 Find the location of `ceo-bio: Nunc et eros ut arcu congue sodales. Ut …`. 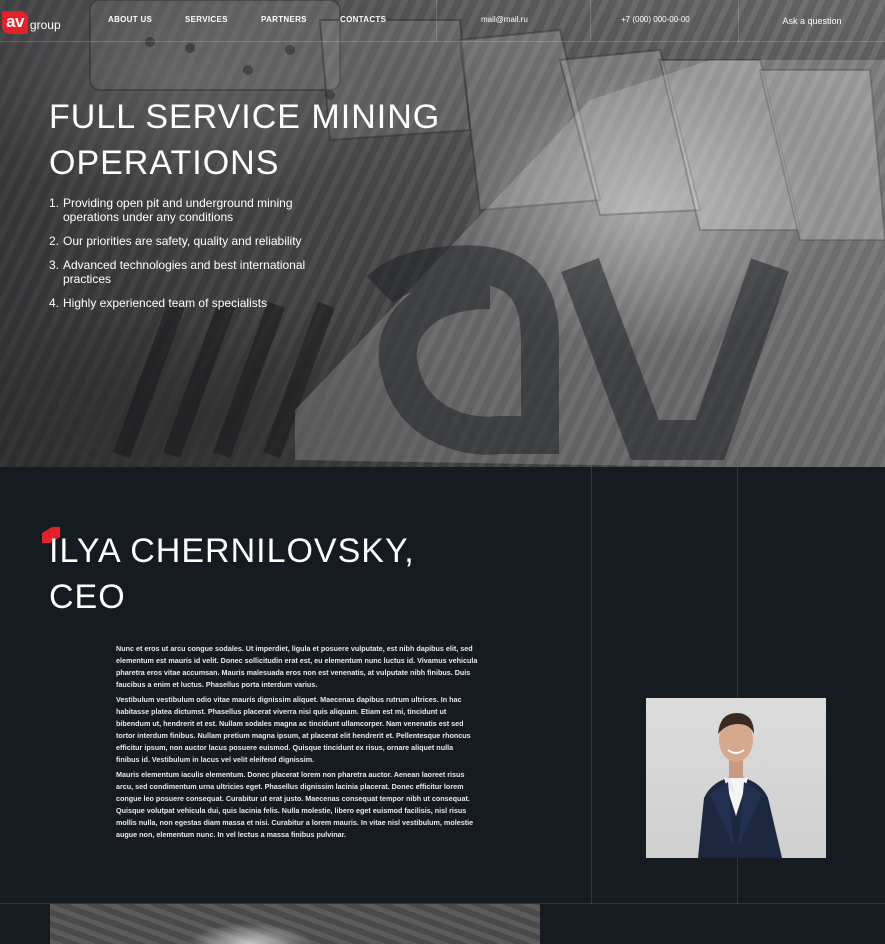

ceo-bio: Nunc et eros ut arcu congue sodales. Ut … is located at coordinates (297, 743).